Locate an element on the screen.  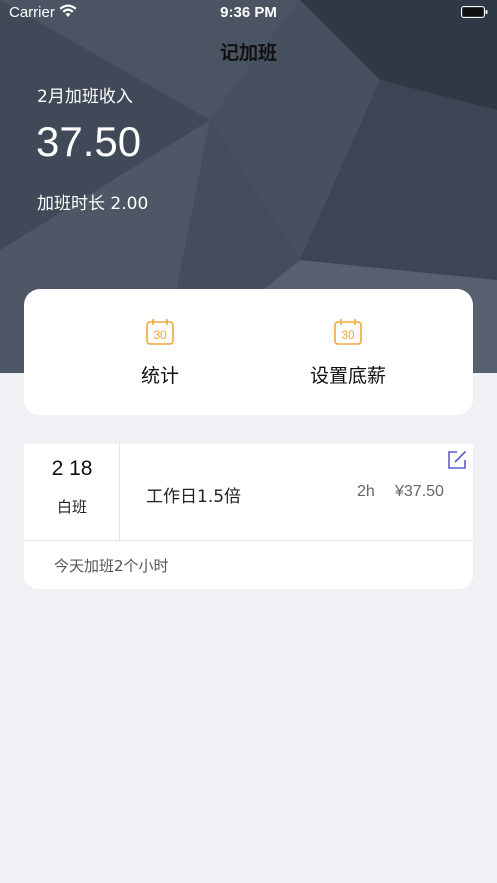
statistics-button: 30 统计 is located at coordinates (160, 352).